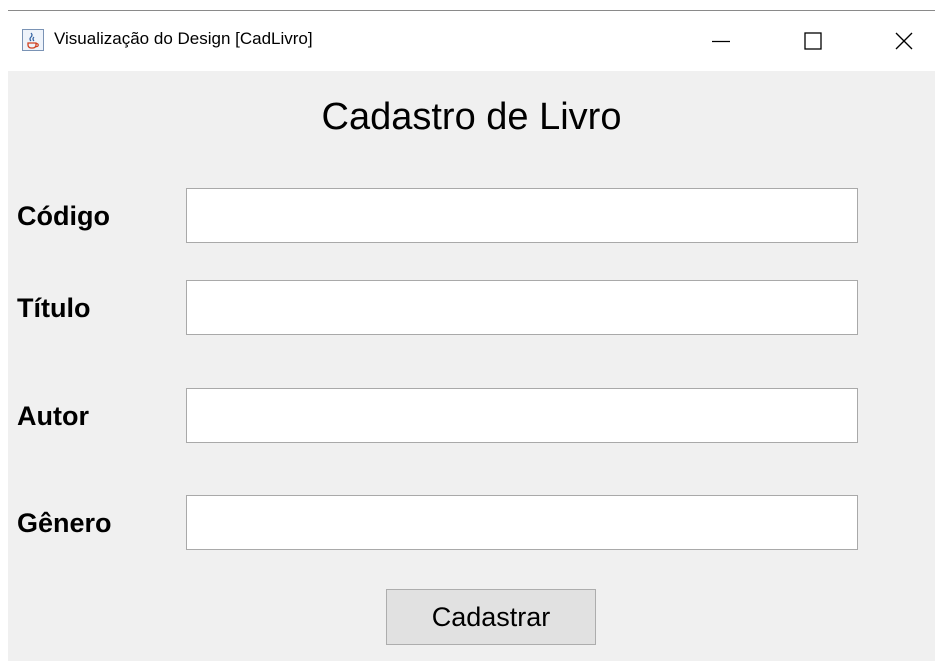 The height and width of the screenshot is (661, 935). I want to click on codigo-label: Código, so click(63, 216).